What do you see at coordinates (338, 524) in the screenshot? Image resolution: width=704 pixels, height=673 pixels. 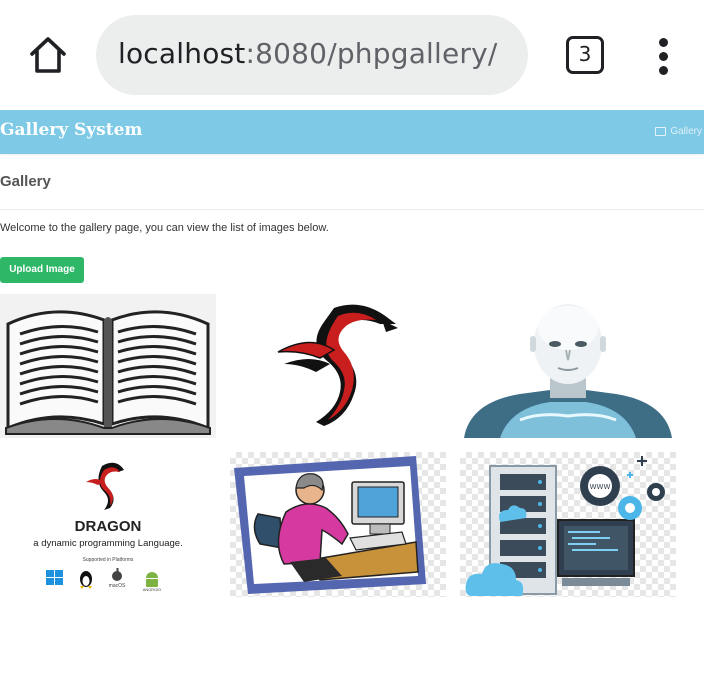 I see `gallery-image-computer-user` at bounding box center [338, 524].